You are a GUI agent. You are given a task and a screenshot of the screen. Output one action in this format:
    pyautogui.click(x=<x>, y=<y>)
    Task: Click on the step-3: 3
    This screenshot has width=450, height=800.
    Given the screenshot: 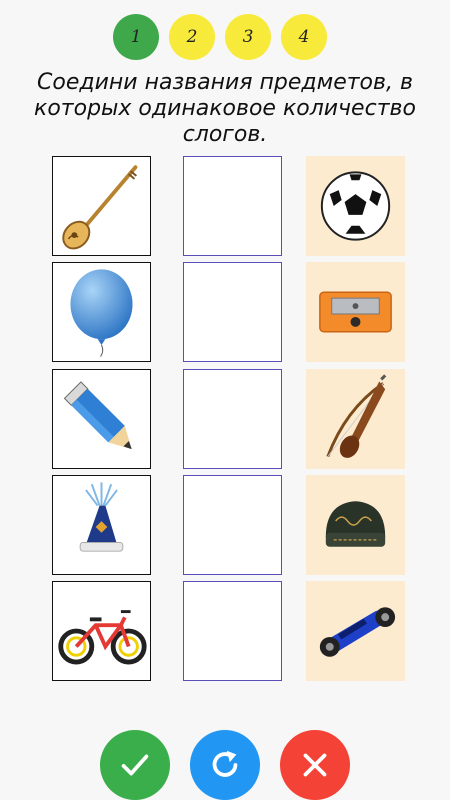 What is the action you would take?
    pyautogui.click(x=248, y=37)
    